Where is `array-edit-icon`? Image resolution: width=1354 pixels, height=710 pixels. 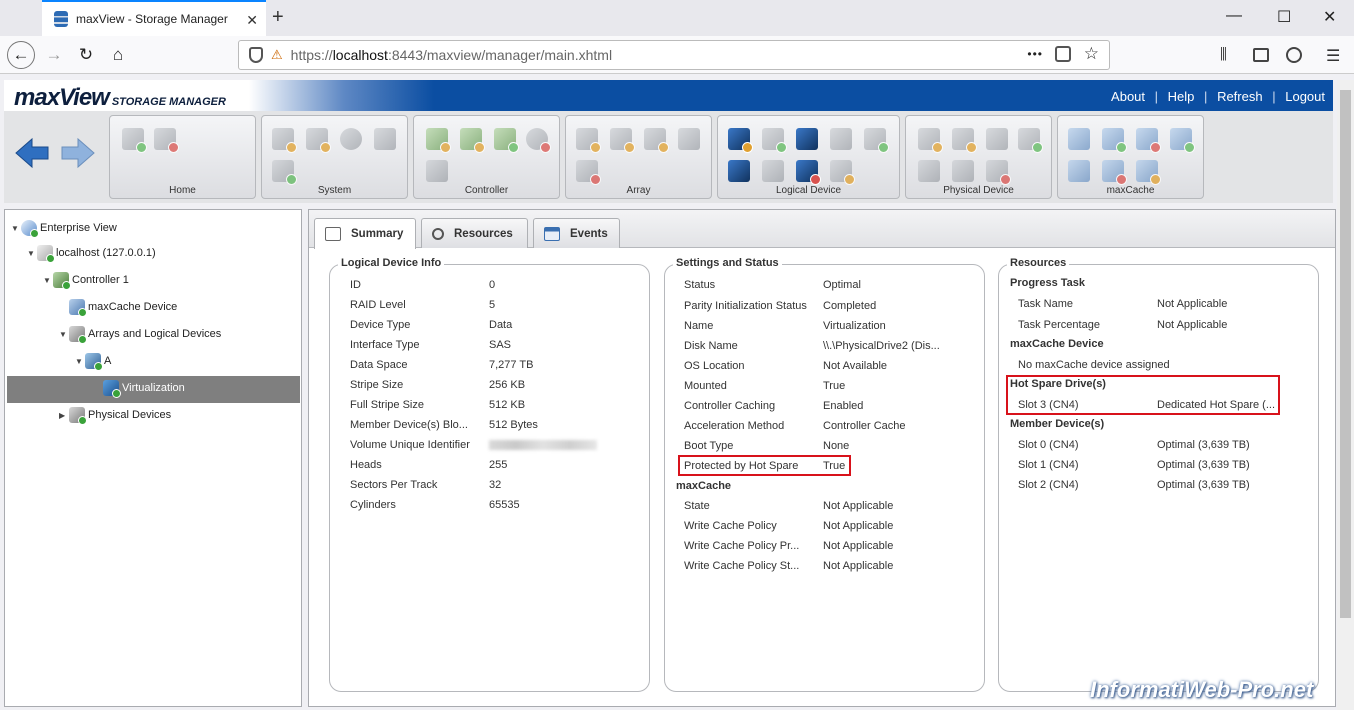 array-edit-icon is located at coordinates (656, 140).